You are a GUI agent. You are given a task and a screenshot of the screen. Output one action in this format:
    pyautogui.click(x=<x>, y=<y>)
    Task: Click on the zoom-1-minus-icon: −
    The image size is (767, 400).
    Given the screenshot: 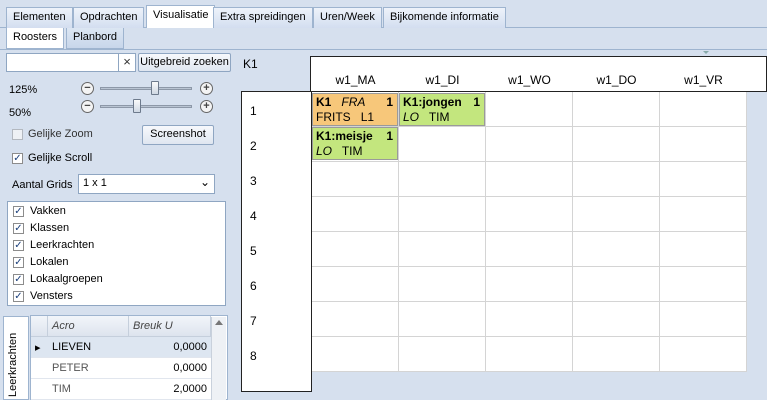 What is the action you would take?
    pyautogui.click(x=87, y=88)
    